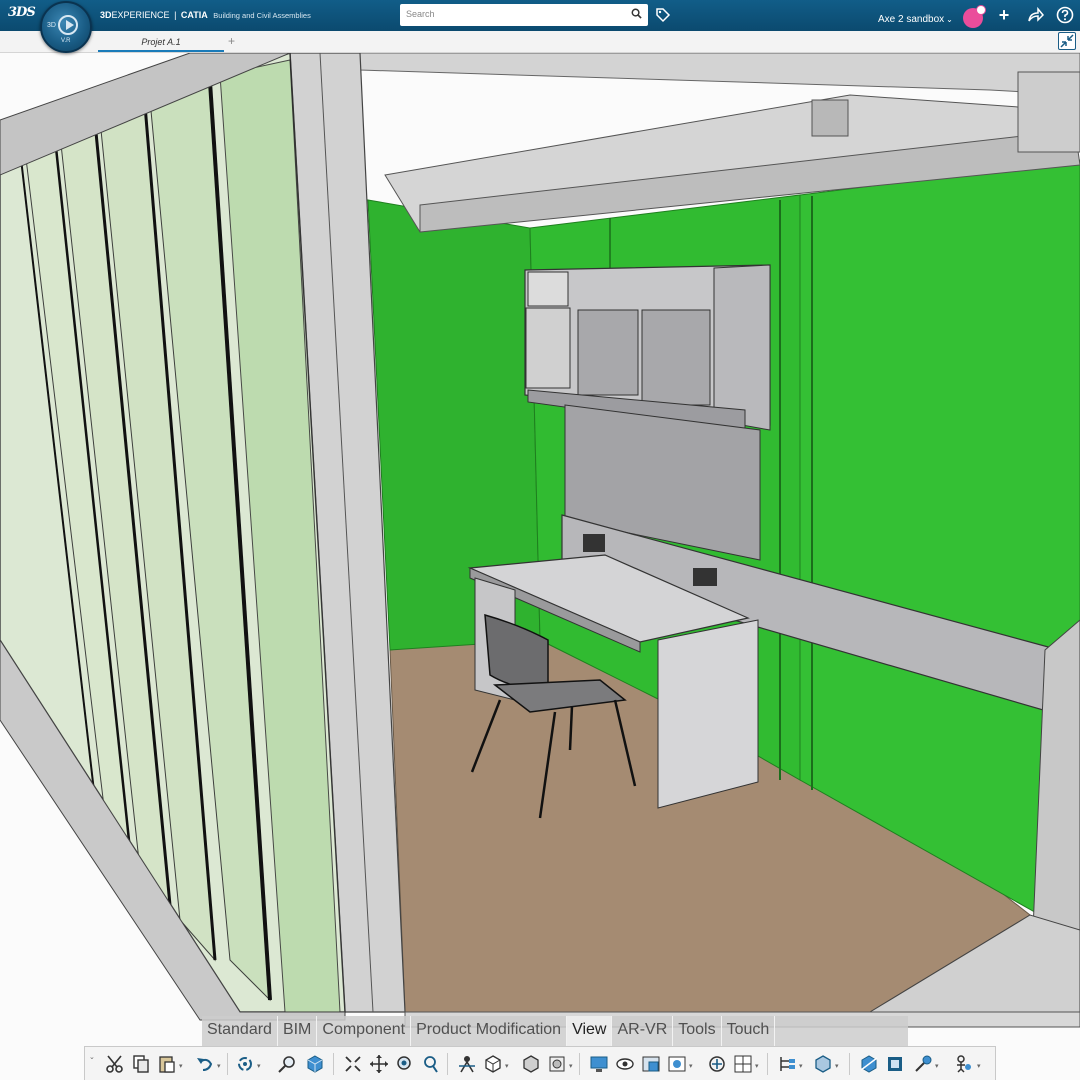 Image resolution: width=1080 pixels, height=1080 pixels. What do you see at coordinates (161, 41) in the screenshot?
I see `tab-projet: Projet A.1` at bounding box center [161, 41].